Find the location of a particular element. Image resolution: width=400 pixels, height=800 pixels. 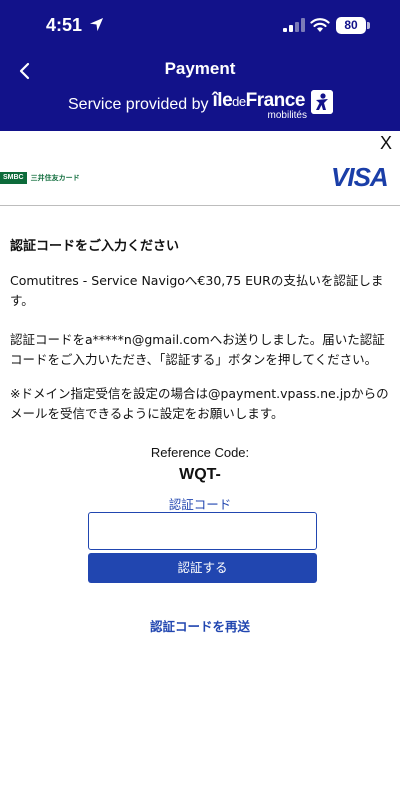

auth-heading: 認証コードをご入力ください is located at coordinates (95, 246).